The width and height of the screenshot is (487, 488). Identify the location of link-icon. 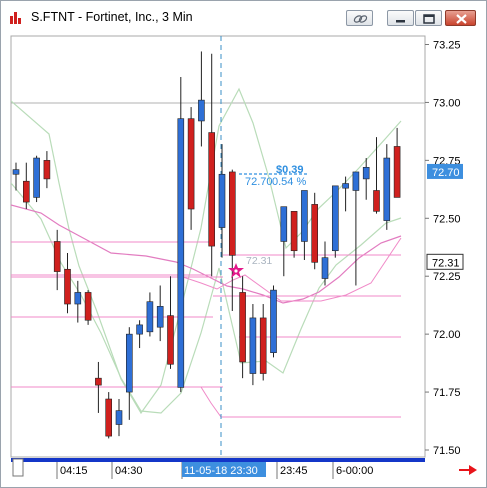
(360, 19).